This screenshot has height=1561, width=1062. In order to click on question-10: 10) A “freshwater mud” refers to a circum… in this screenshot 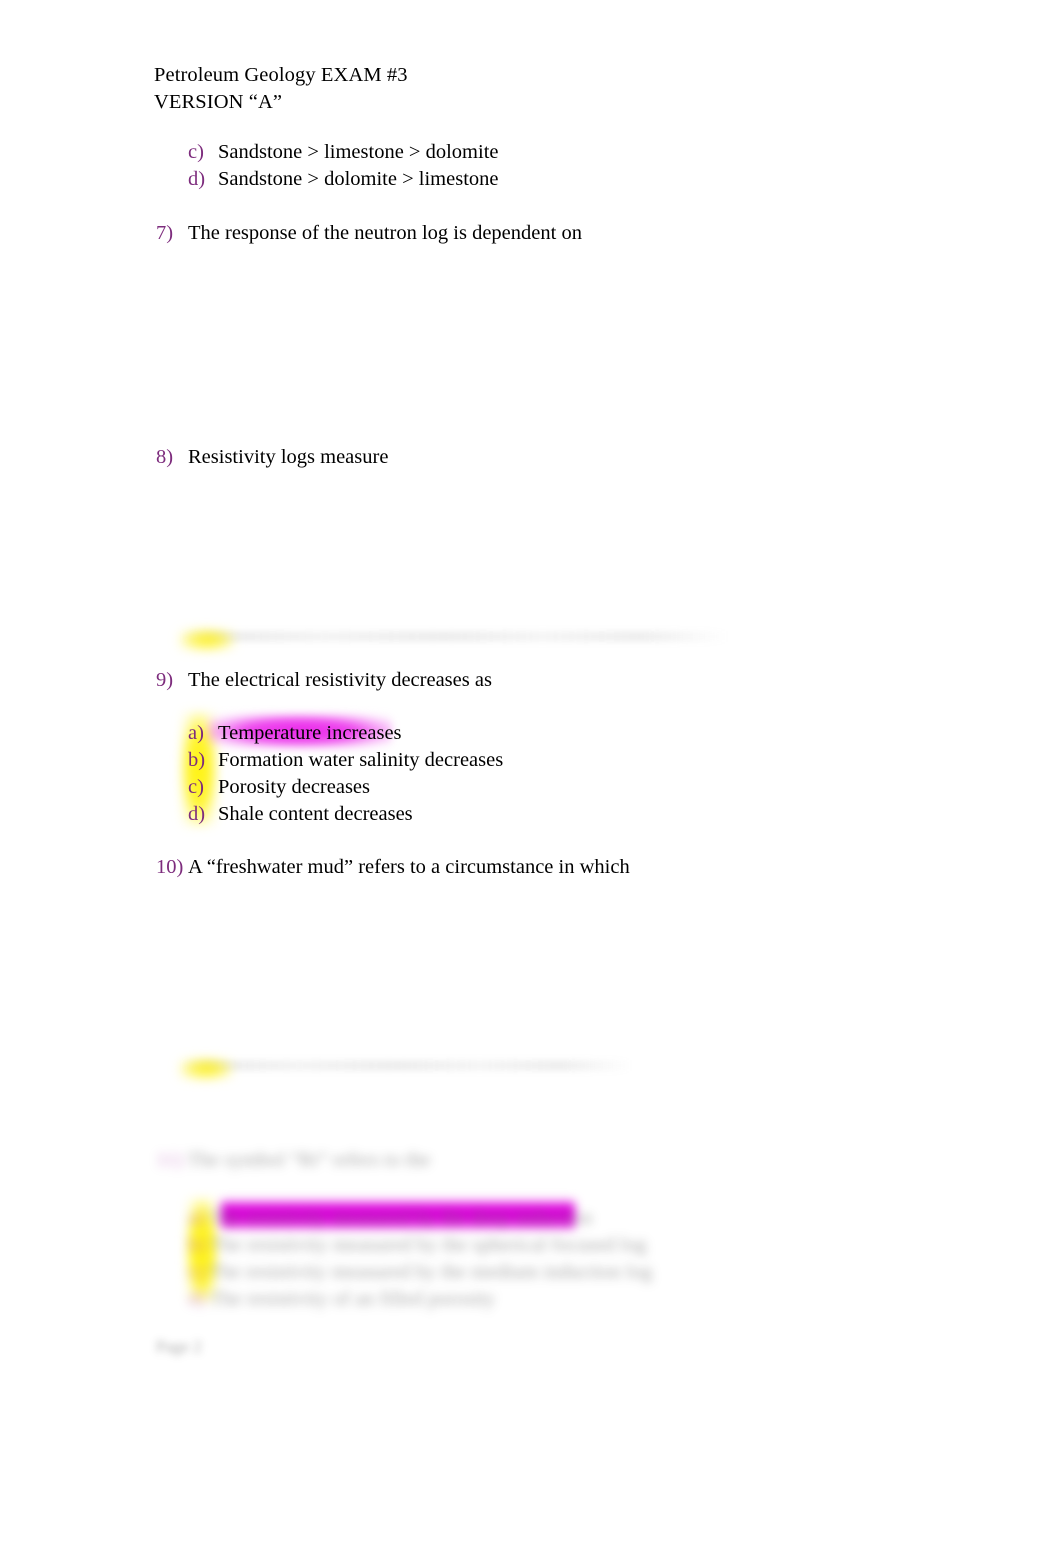, I will do `click(393, 867)`.